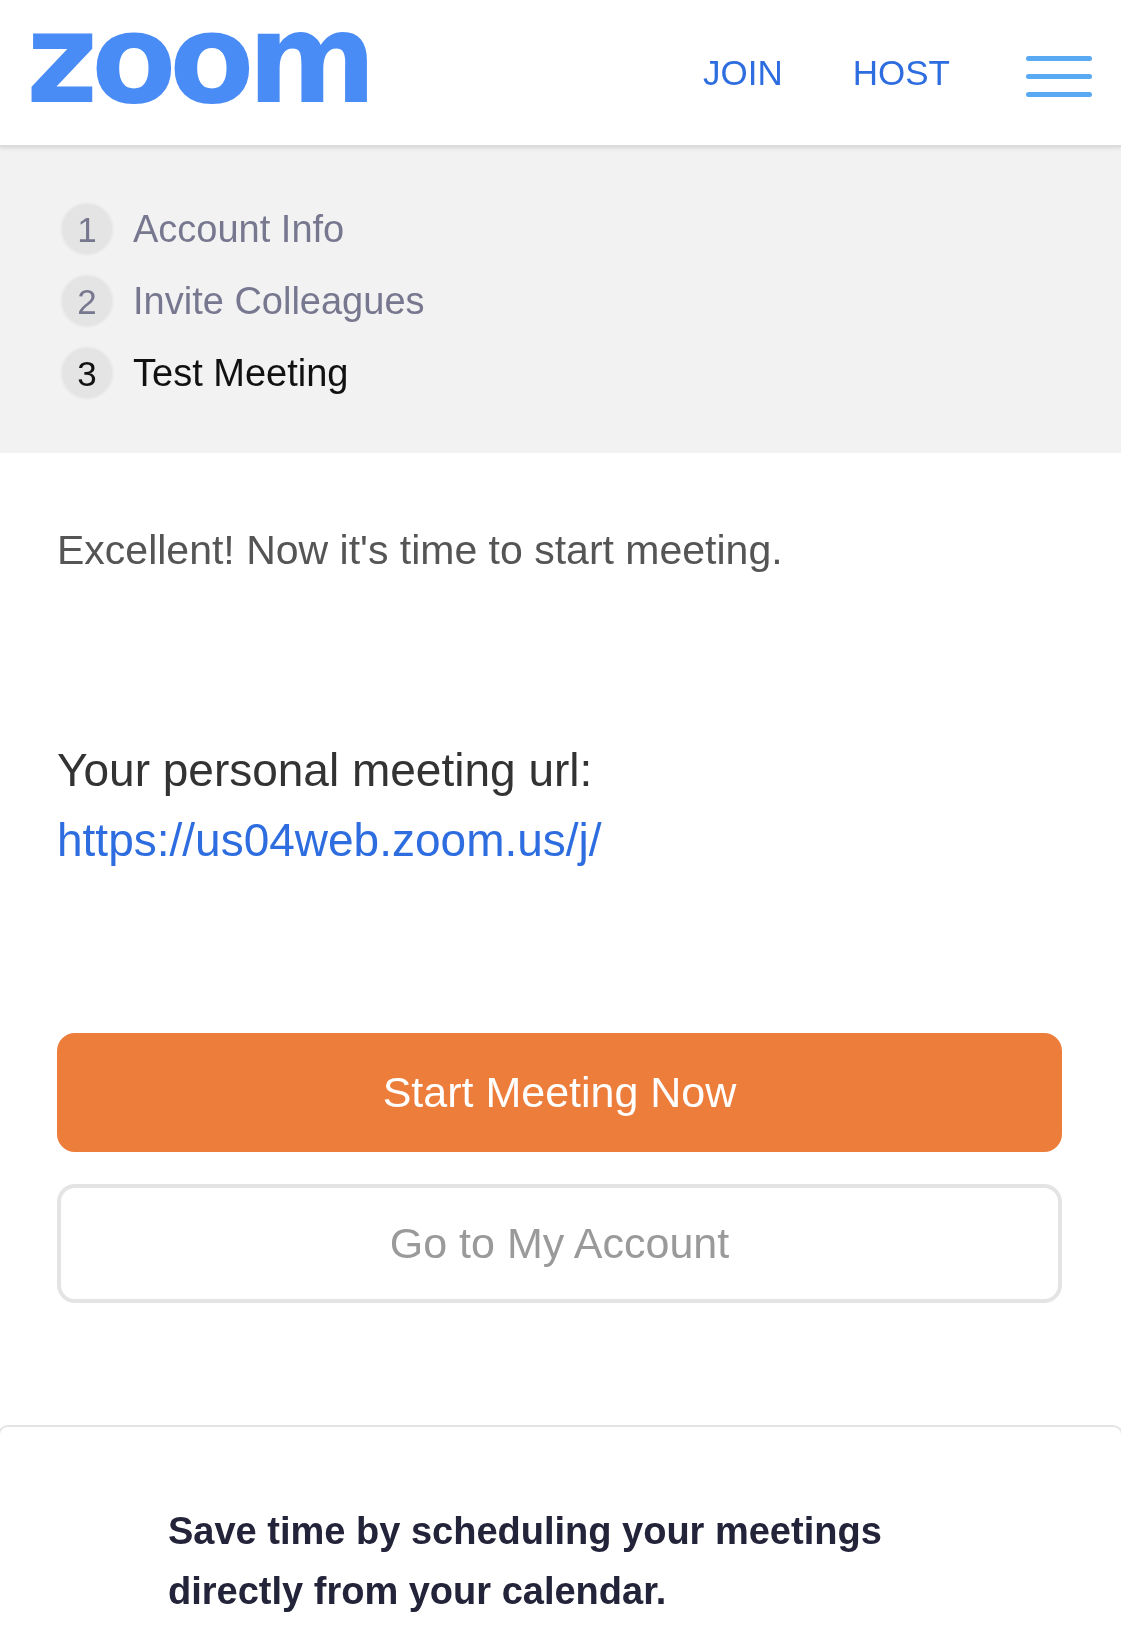 Image resolution: width=1121 pixels, height=1637 pixels. Describe the element at coordinates (279, 301) in the screenshot. I see `step-label: Invite Colleagues` at that location.